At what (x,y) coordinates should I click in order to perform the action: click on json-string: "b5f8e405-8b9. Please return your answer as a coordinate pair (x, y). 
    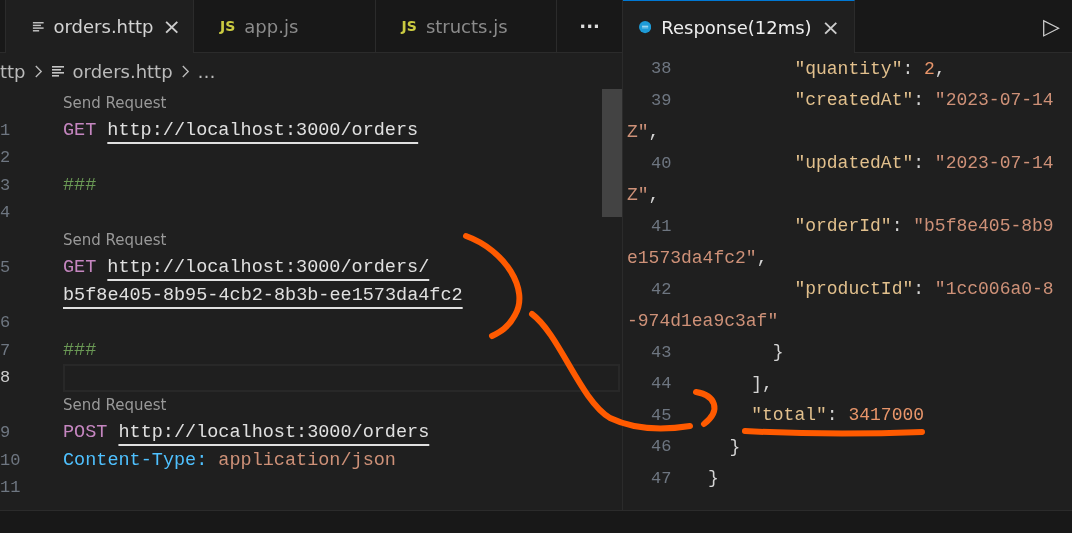
    Looking at the image, I should click on (983, 226).